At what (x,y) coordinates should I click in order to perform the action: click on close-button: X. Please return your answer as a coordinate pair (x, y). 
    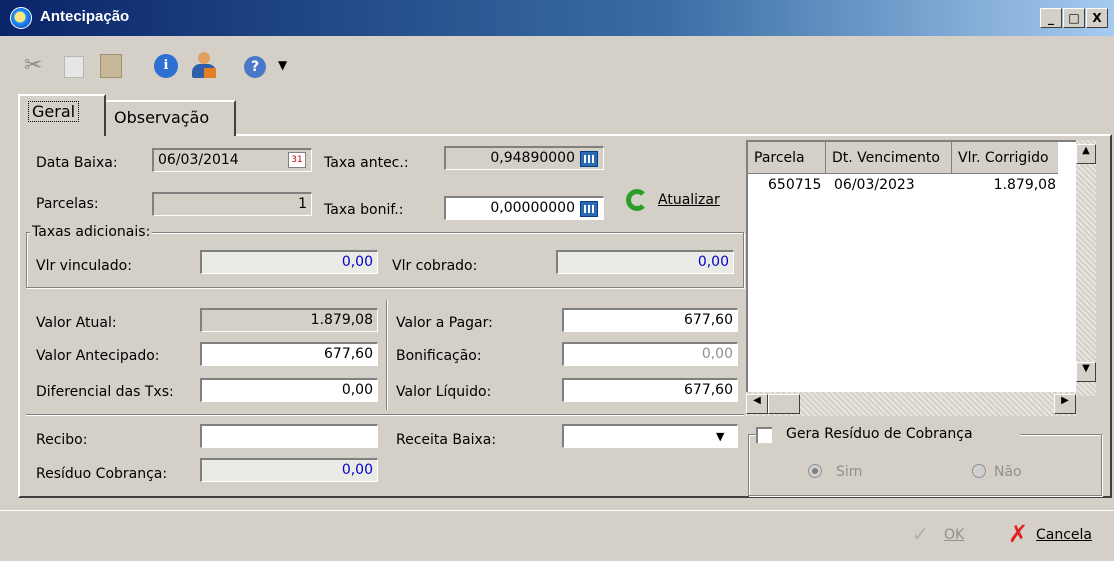
    Looking at the image, I should click on (1097, 18).